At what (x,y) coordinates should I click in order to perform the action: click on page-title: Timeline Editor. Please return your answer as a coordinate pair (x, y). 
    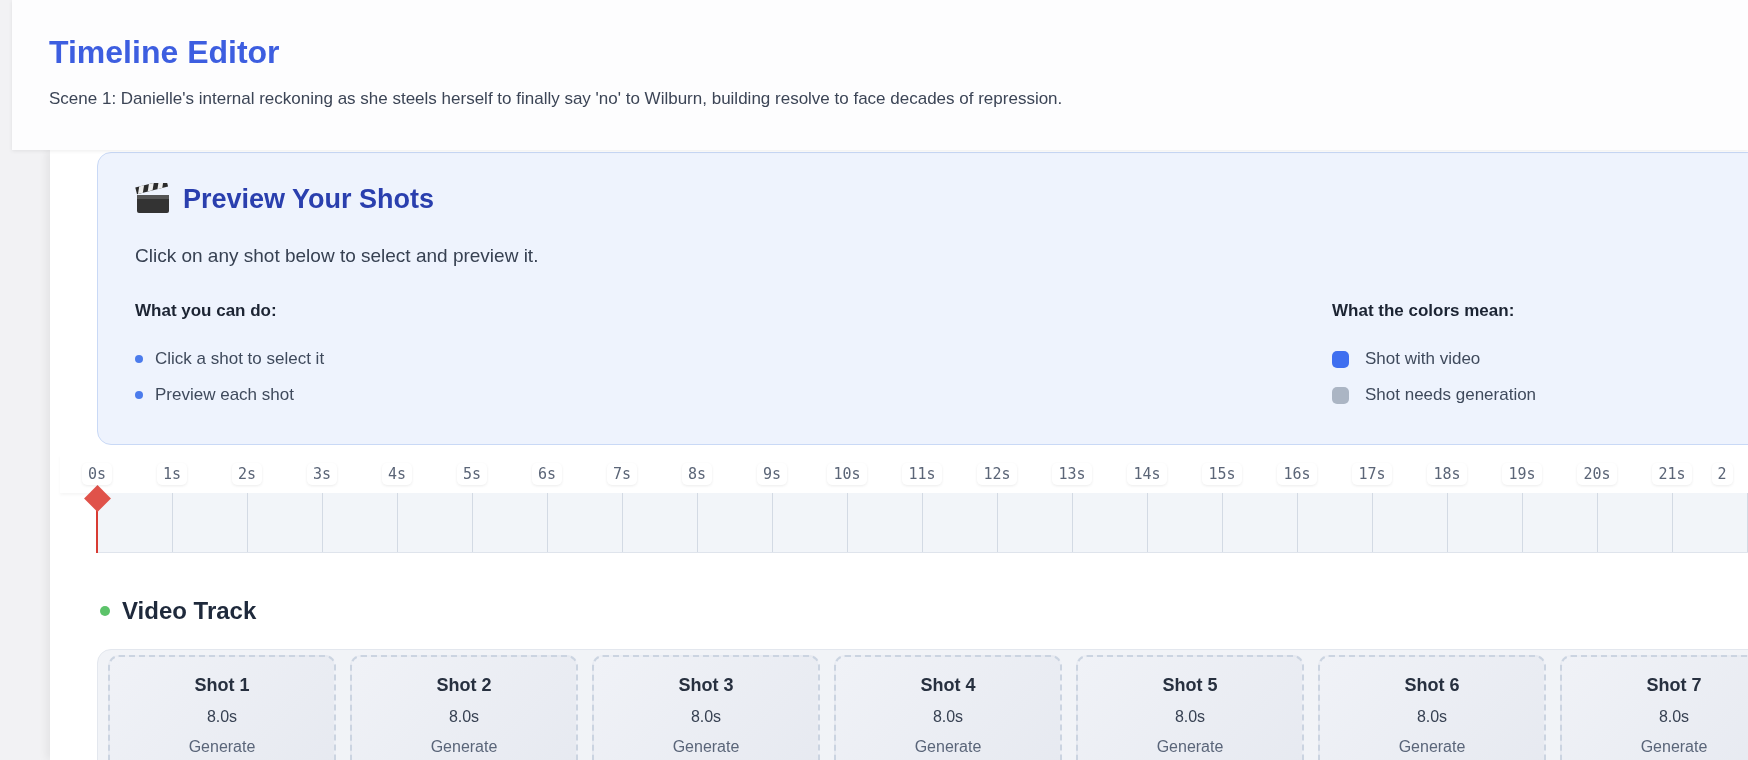
    Looking at the image, I should click on (165, 52).